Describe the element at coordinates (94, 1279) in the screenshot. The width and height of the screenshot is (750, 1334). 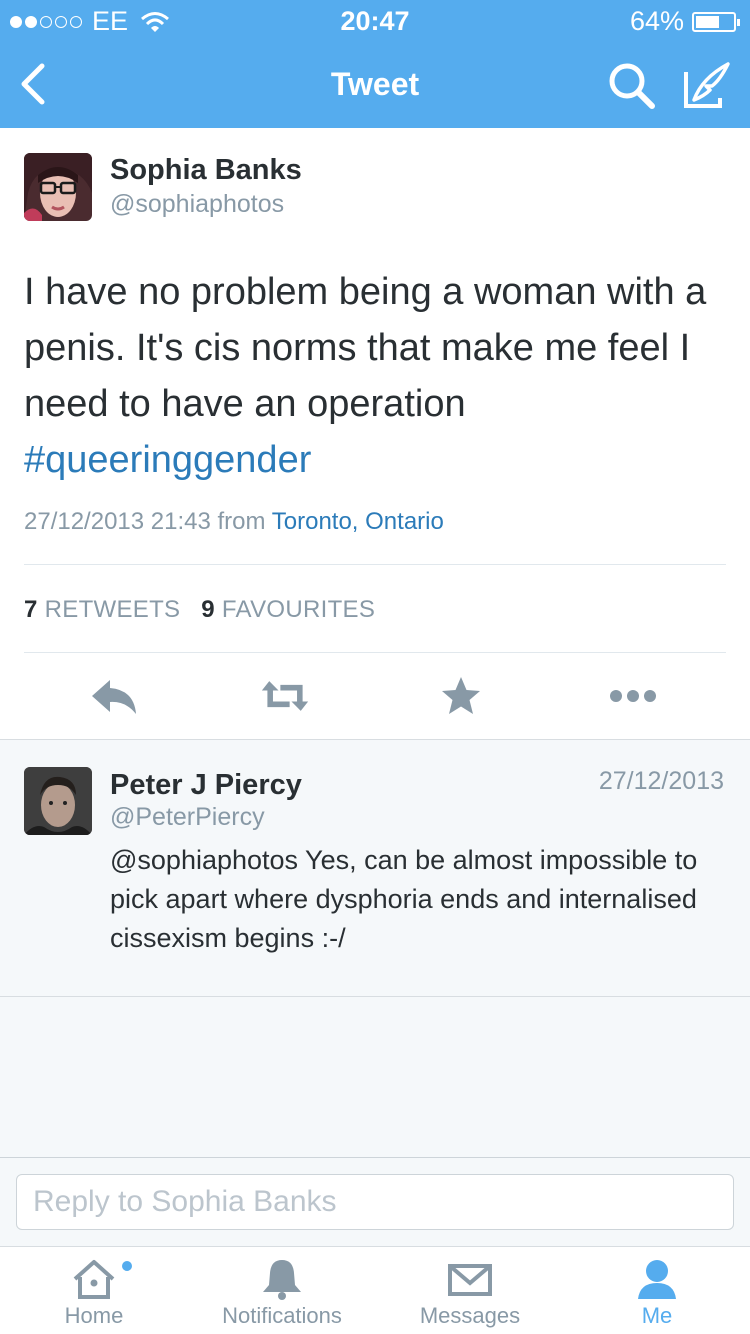
I see `home-icon` at that location.